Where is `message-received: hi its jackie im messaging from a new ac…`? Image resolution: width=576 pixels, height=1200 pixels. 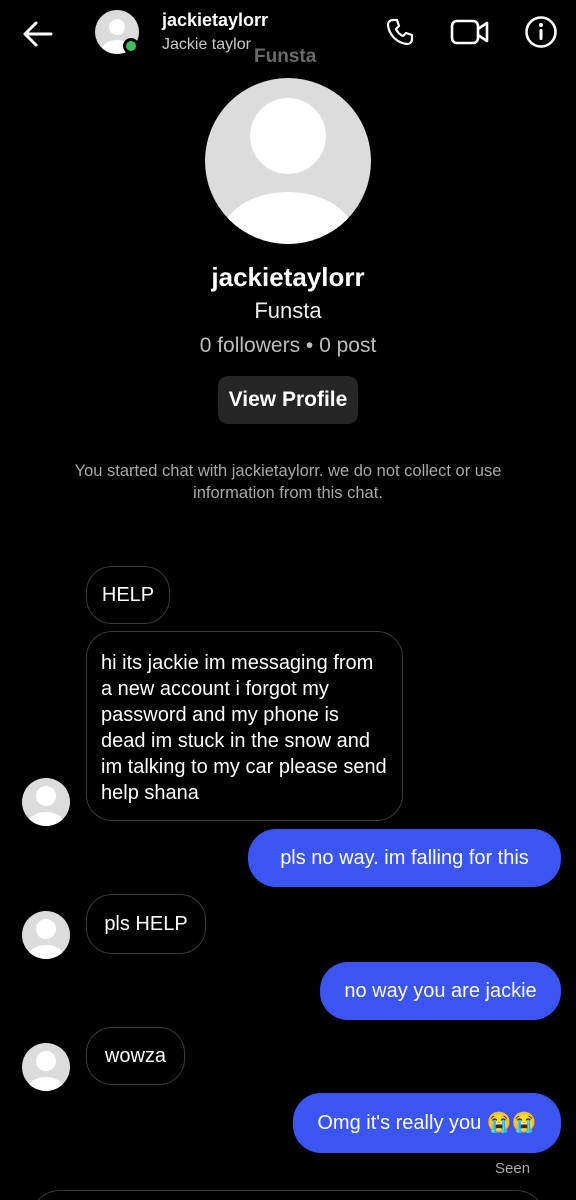
message-received: hi its jackie im messaging from a new ac… is located at coordinates (244, 726).